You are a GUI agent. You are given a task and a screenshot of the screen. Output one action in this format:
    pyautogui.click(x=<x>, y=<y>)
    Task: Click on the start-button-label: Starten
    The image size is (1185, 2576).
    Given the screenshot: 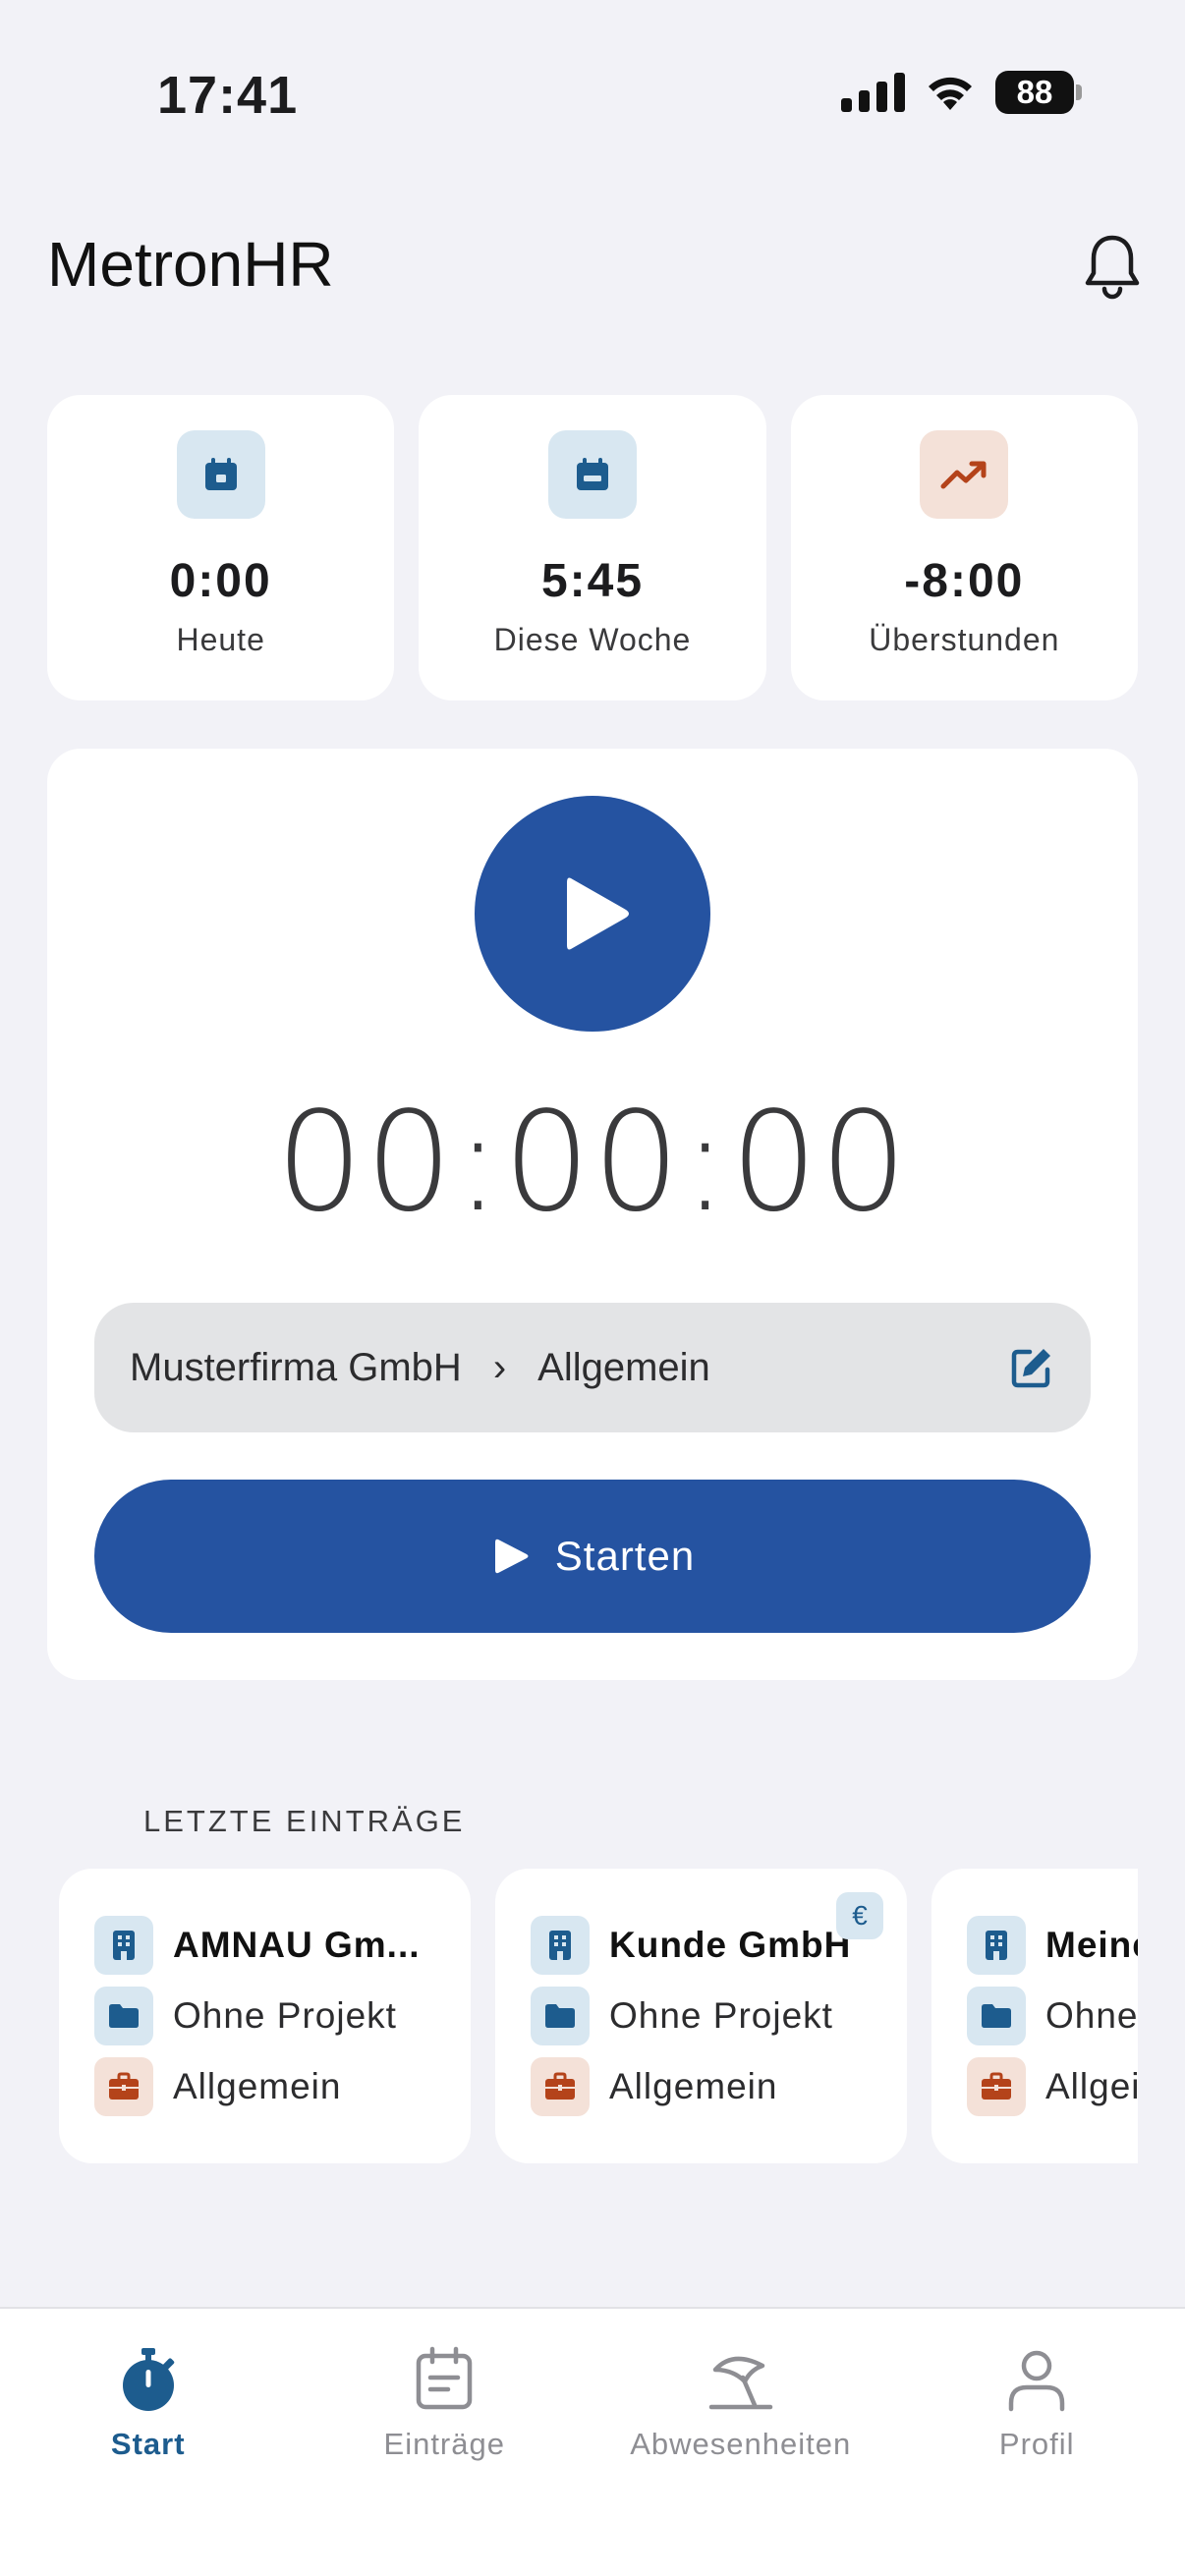 What is the action you would take?
    pyautogui.click(x=625, y=1556)
    